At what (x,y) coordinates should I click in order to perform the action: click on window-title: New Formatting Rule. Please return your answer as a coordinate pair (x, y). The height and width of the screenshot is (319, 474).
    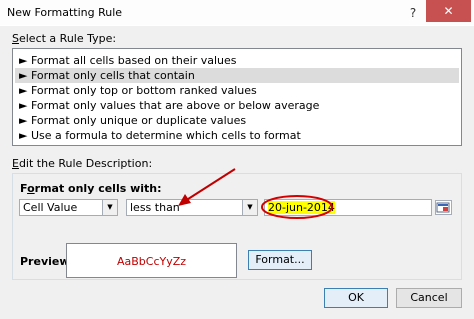
    Looking at the image, I should click on (65, 12).